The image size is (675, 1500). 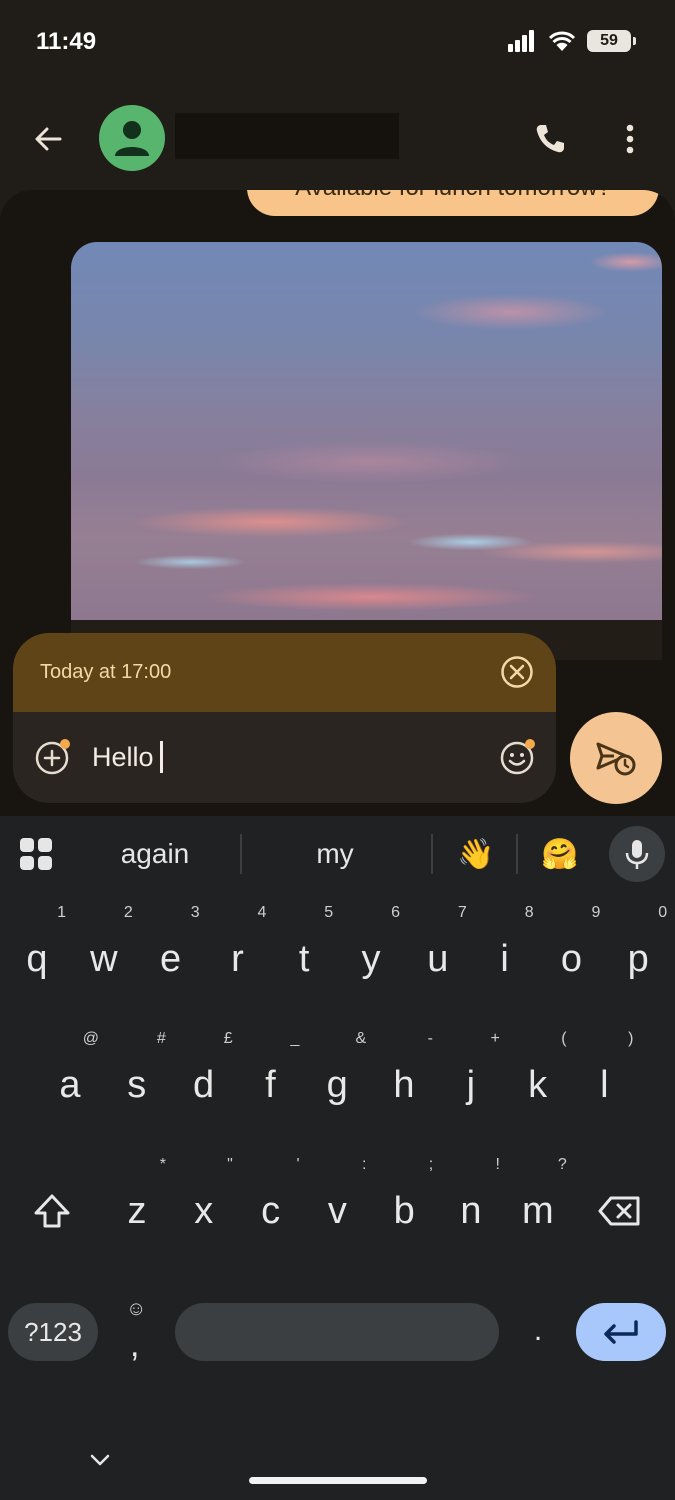 I want to click on key-o: 9o, so click(x=571, y=954).